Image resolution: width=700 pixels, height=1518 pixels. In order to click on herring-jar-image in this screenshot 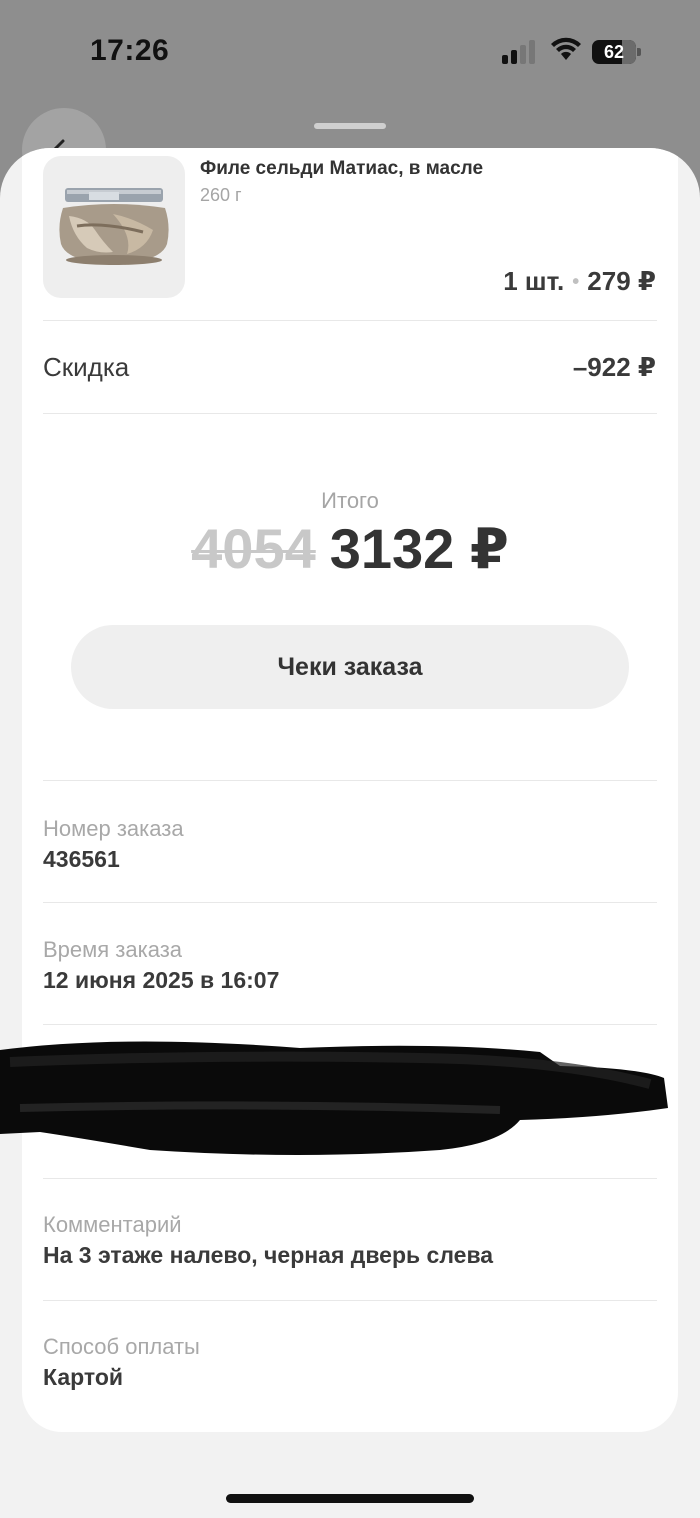, I will do `click(114, 227)`.